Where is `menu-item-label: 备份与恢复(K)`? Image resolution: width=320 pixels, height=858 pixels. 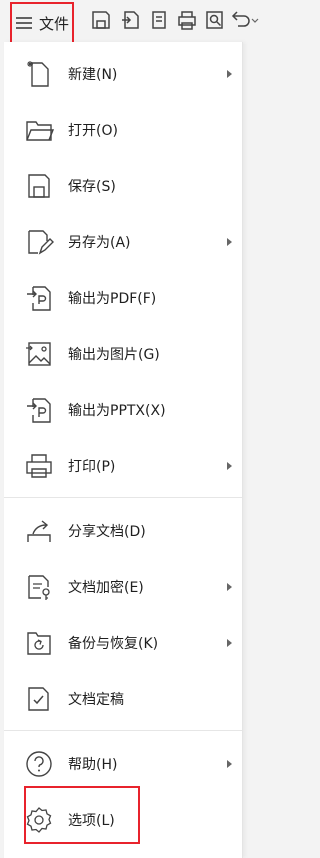
menu-item-label: 备份与恢复(K) is located at coordinates (113, 644).